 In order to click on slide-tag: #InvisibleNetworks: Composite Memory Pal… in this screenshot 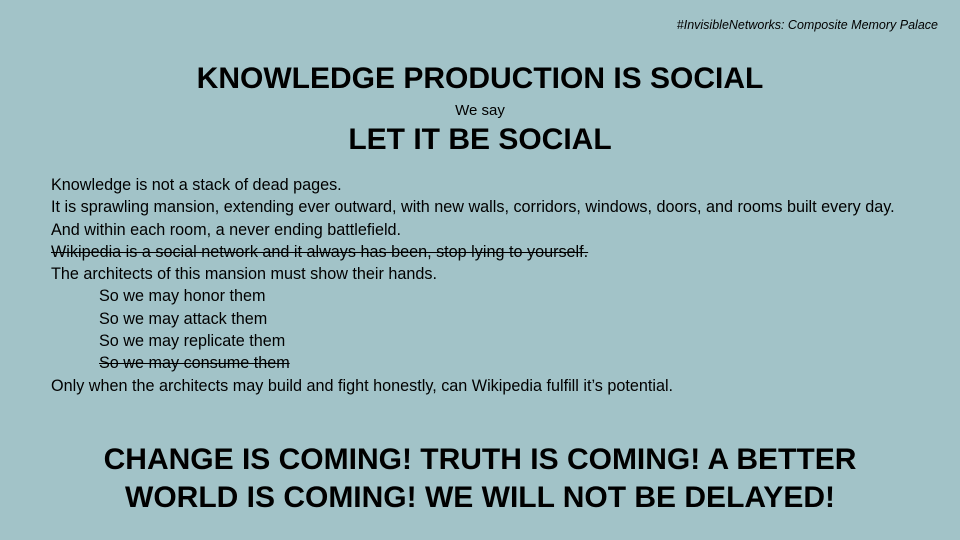, I will do `click(807, 25)`.